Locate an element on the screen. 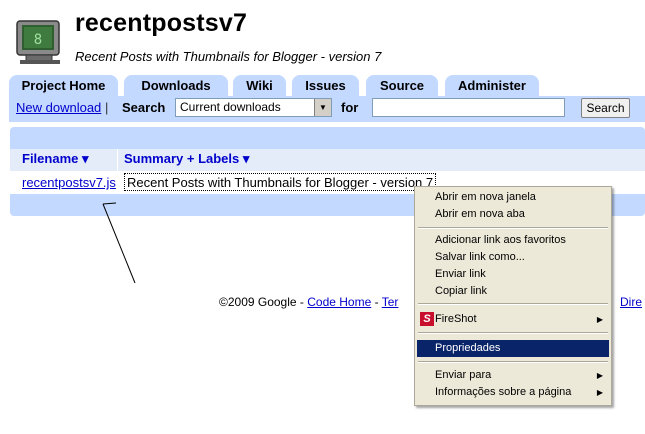 The width and height of the screenshot is (645, 434). tab-administer: Administer is located at coordinates (492, 85).